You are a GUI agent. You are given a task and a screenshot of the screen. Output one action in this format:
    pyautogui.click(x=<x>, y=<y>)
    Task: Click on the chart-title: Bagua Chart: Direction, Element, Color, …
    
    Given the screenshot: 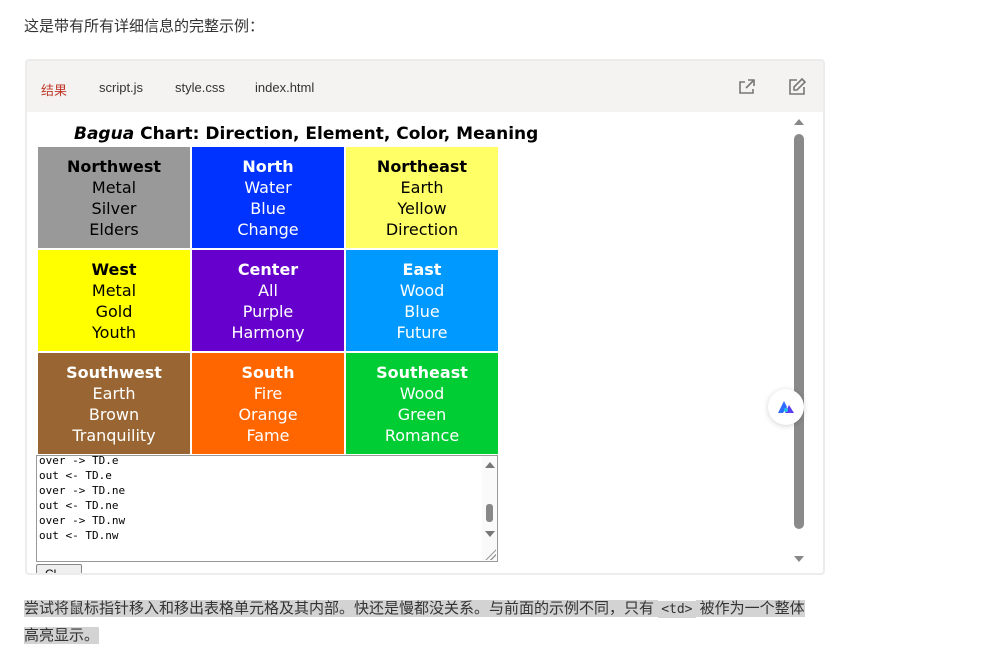 What is the action you would take?
    pyautogui.click(x=306, y=134)
    